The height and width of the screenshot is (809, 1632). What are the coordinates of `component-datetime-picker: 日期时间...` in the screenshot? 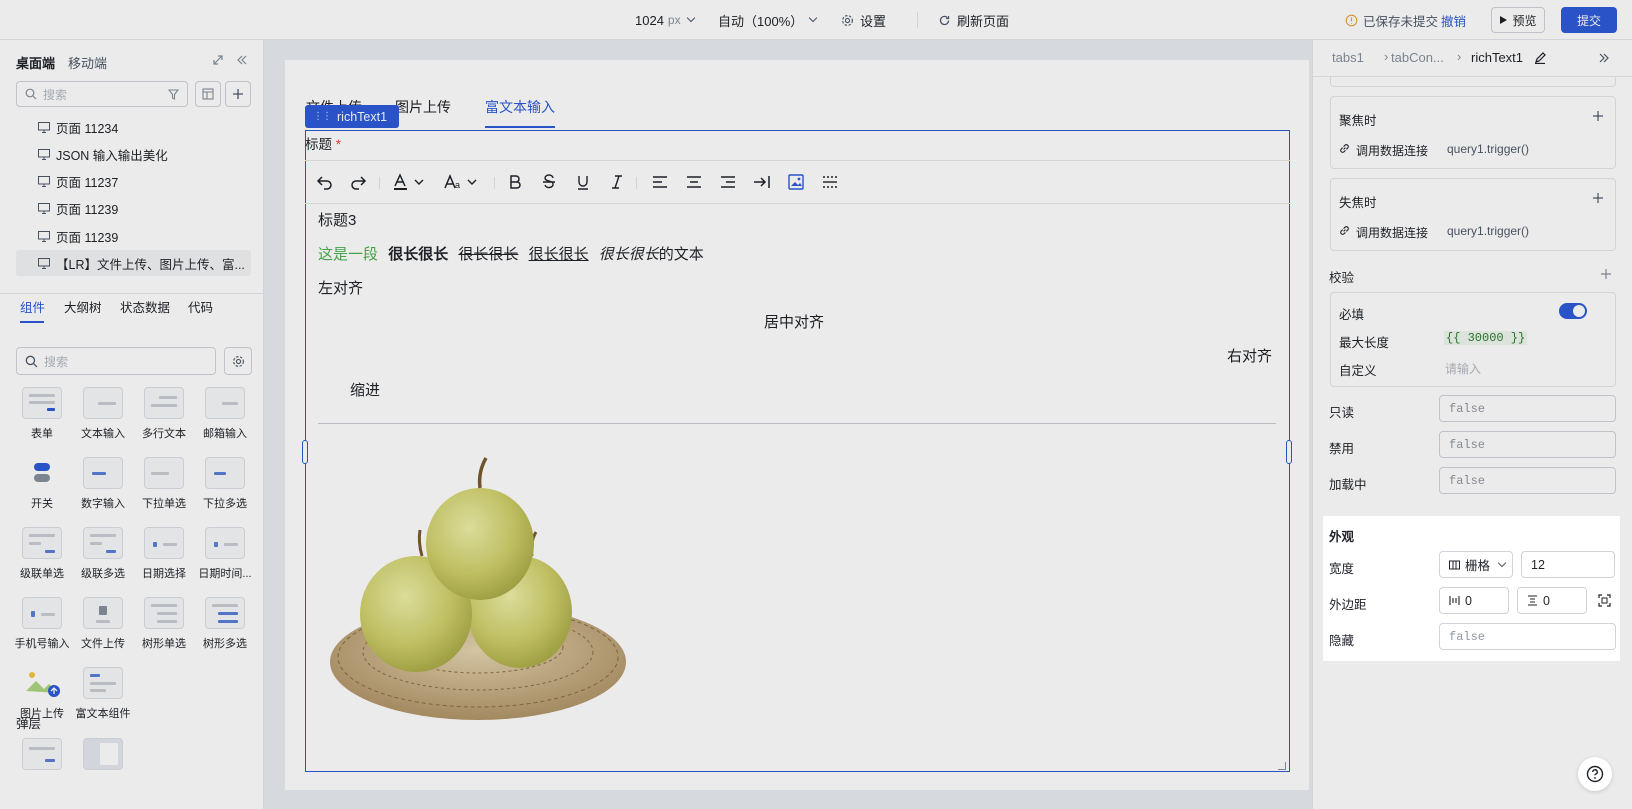 It's located at (225, 554).